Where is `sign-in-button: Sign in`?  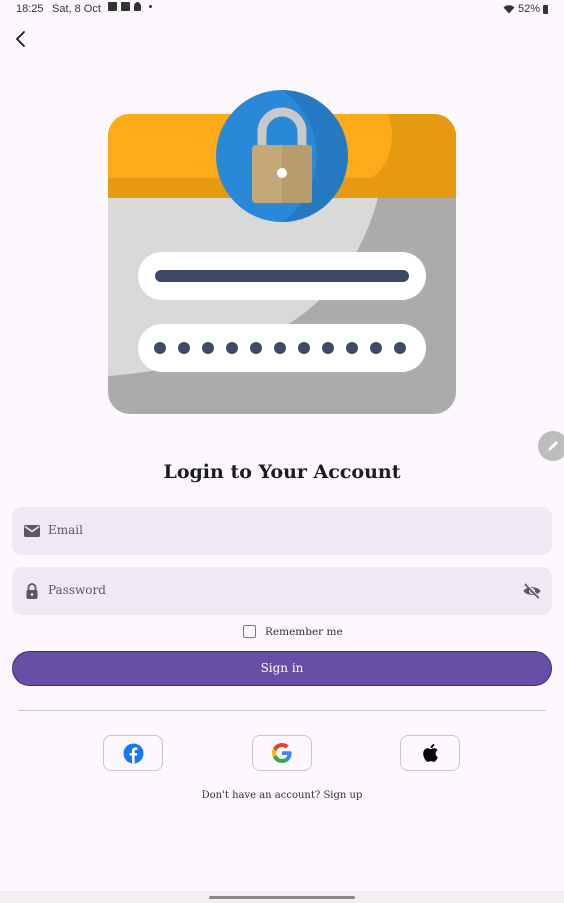
sign-in-button: Sign in is located at coordinates (282, 668).